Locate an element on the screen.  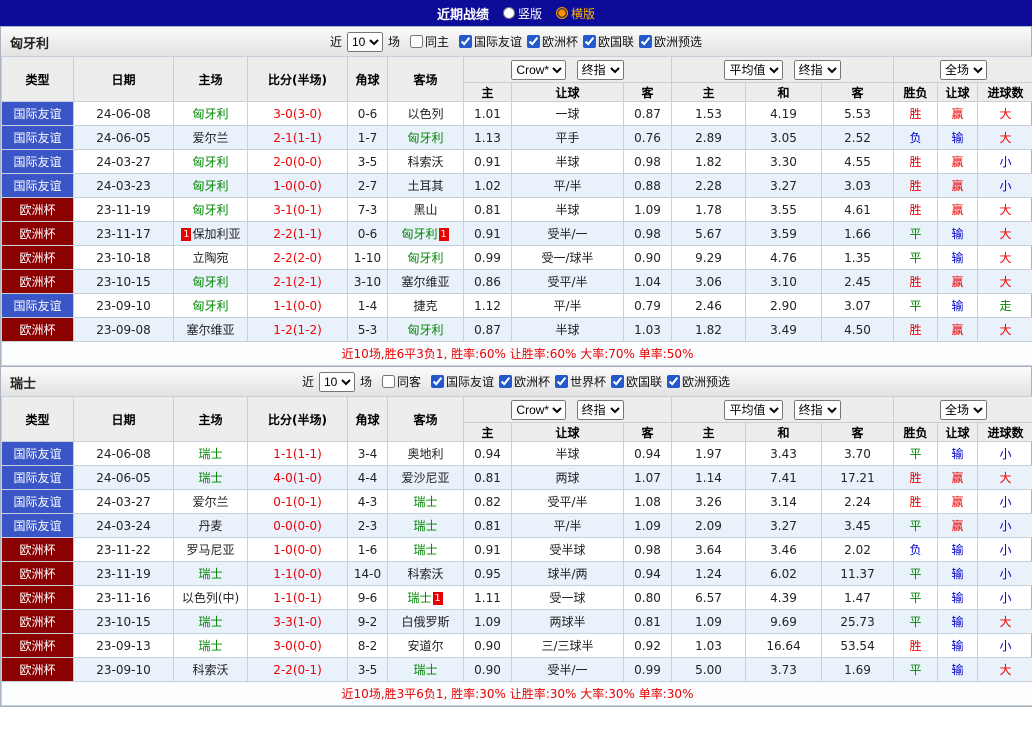
competition-filter: 世界杯 is located at coordinates (580, 381).